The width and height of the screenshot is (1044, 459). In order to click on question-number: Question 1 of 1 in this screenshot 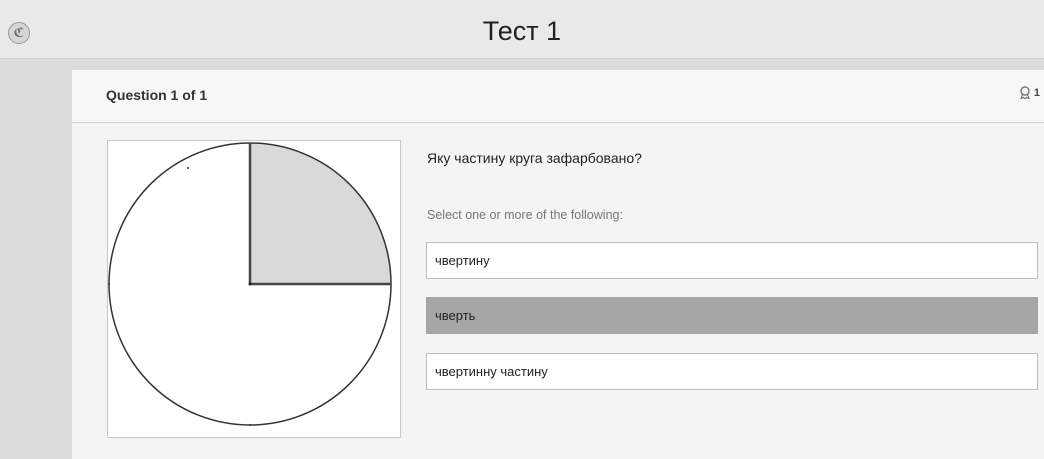, I will do `click(157, 95)`.